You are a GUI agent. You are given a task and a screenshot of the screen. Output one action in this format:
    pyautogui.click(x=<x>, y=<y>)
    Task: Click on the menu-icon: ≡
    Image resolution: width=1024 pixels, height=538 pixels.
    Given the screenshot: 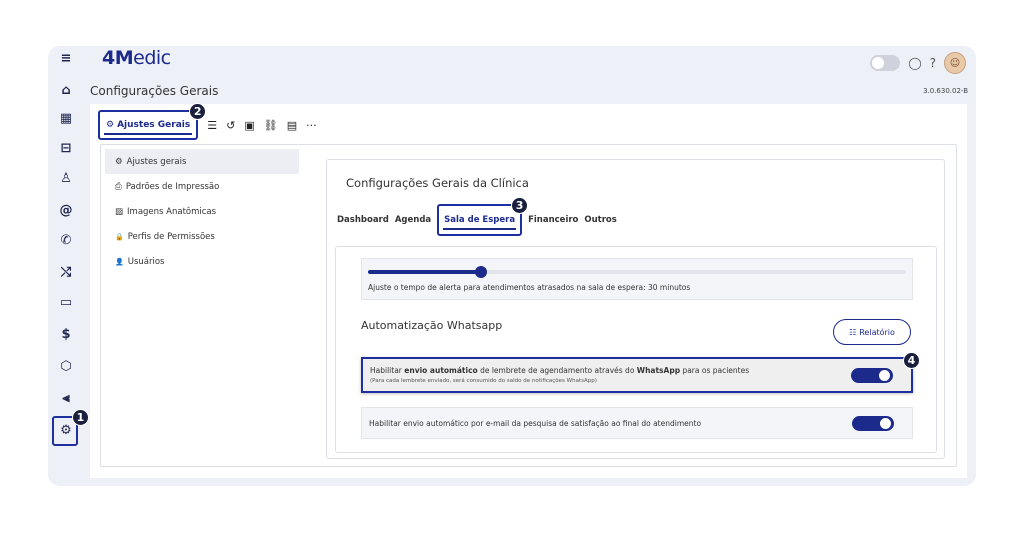 What is the action you would take?
    pyautogui.click(x=66, y=58)
    